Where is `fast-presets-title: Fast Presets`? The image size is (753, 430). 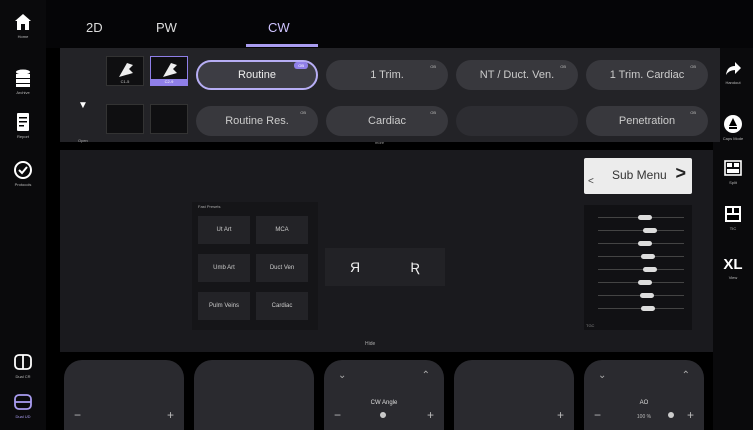
fast-presets-title: Fast Presets is located at coordinates (209, 206).